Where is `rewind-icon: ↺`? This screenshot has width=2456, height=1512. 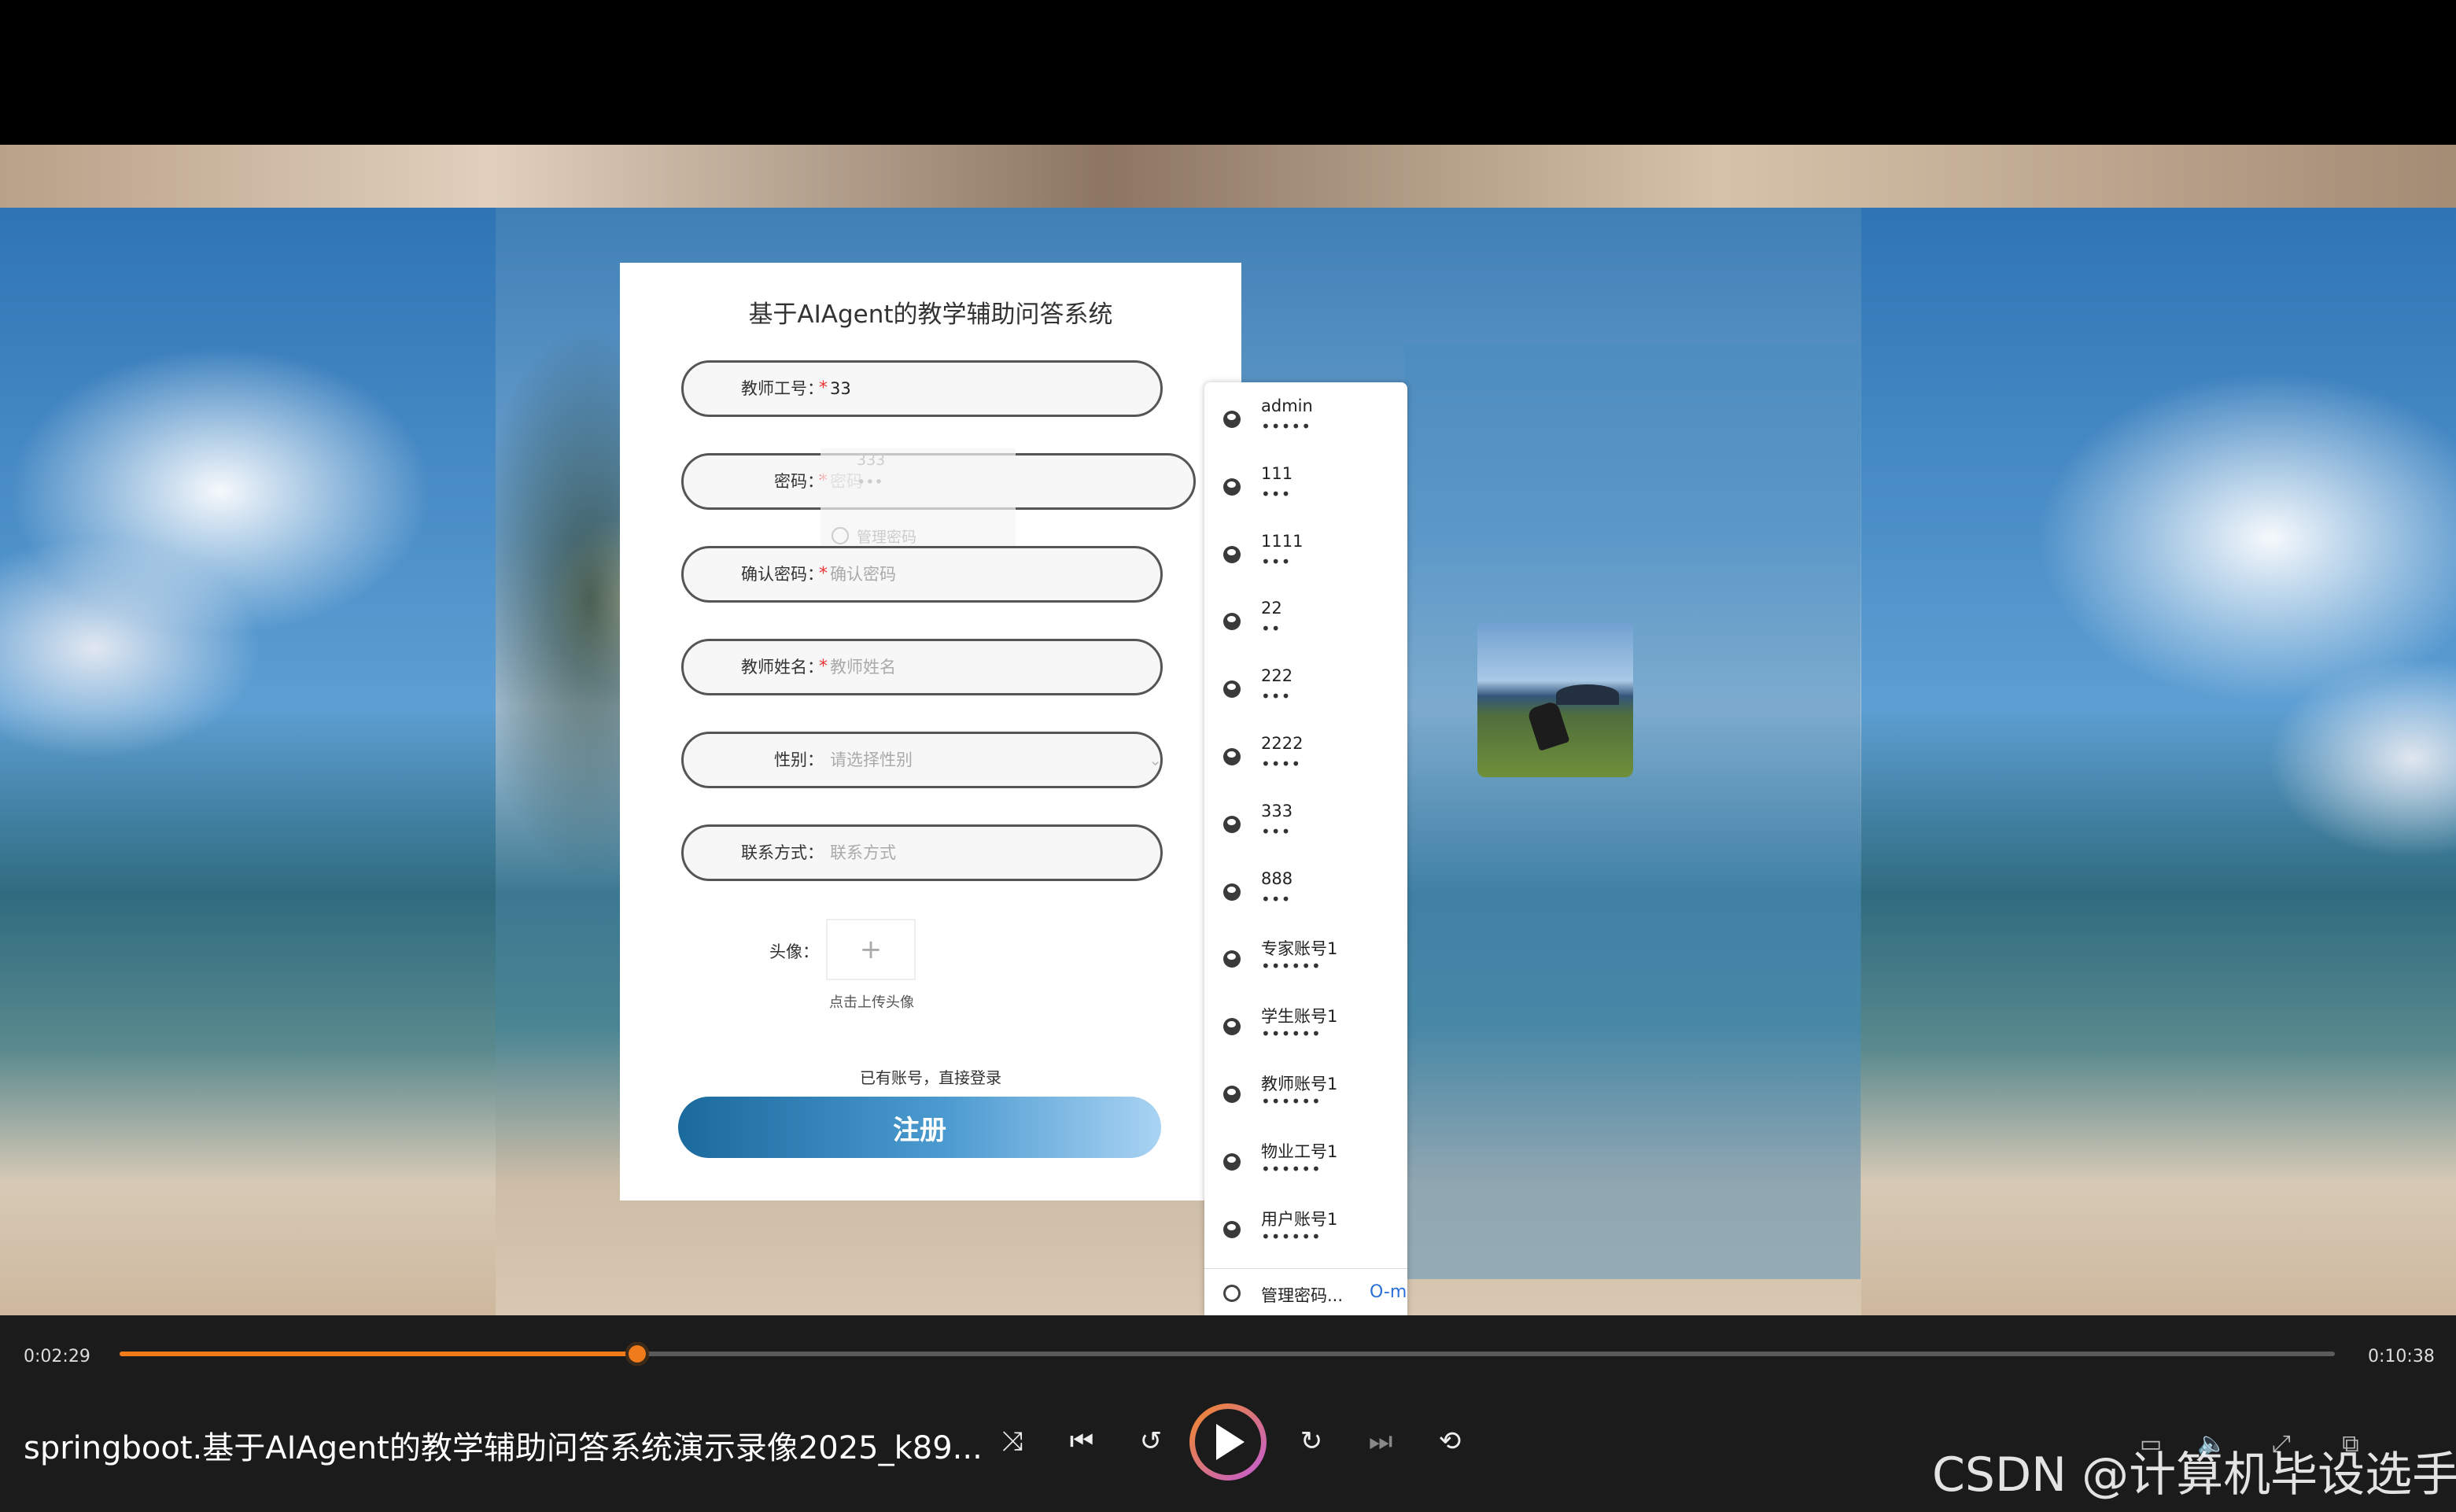
rewind-icon: ↺ is located at coordinates (1151, 1441).